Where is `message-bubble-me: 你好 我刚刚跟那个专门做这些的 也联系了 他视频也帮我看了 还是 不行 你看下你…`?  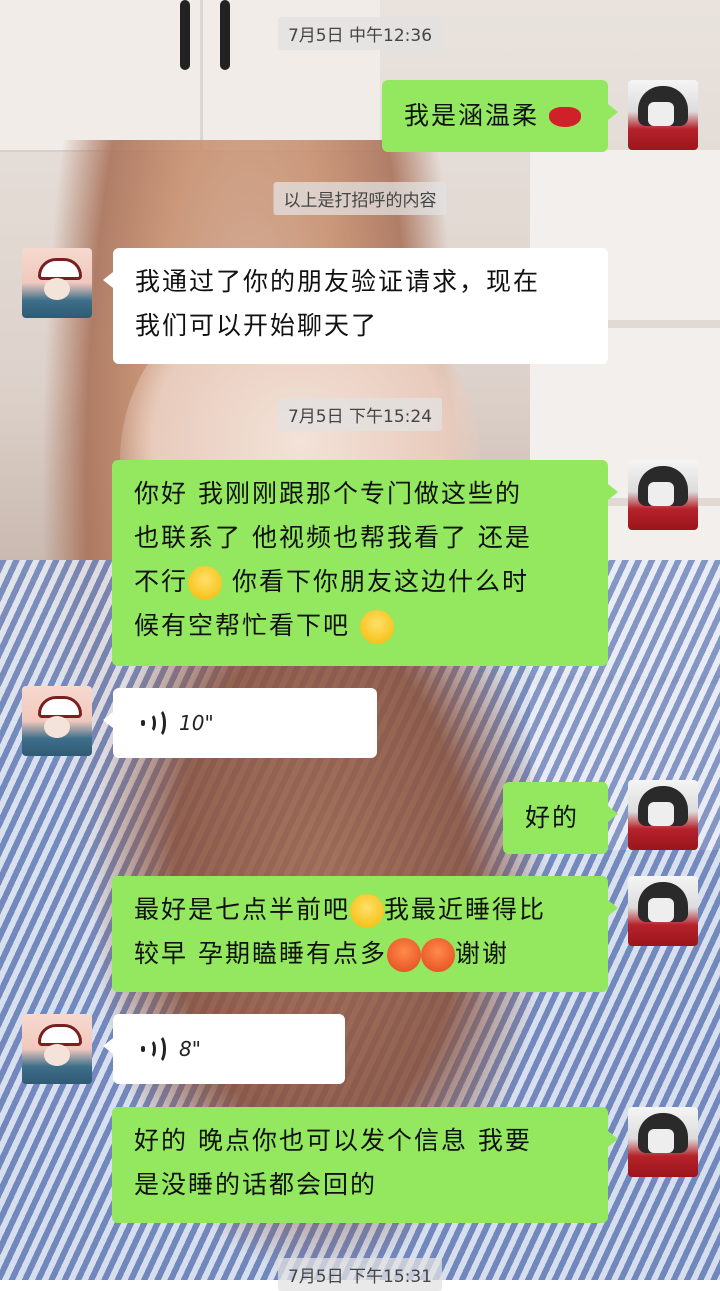
message-bubble-me: 你好 我刚刚跟那个专门做这些的 也联系了 他视频也帮我看了 还是 不行 你看下你… is located at coordinates (365, 563).